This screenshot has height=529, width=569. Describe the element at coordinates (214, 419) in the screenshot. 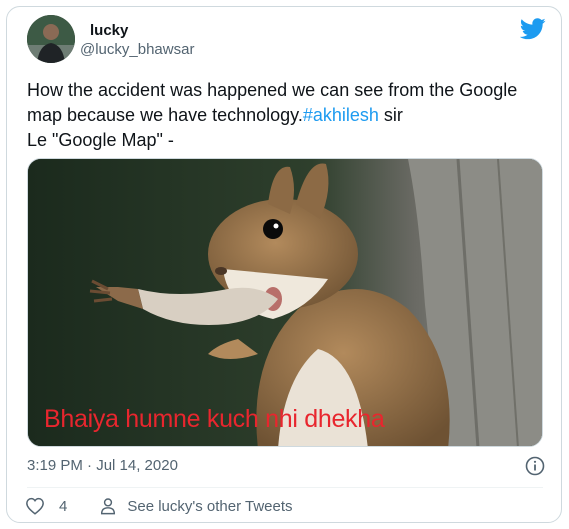

I see `meme-caption: Bhaiya humne kuch nhi dhekha` at that location.